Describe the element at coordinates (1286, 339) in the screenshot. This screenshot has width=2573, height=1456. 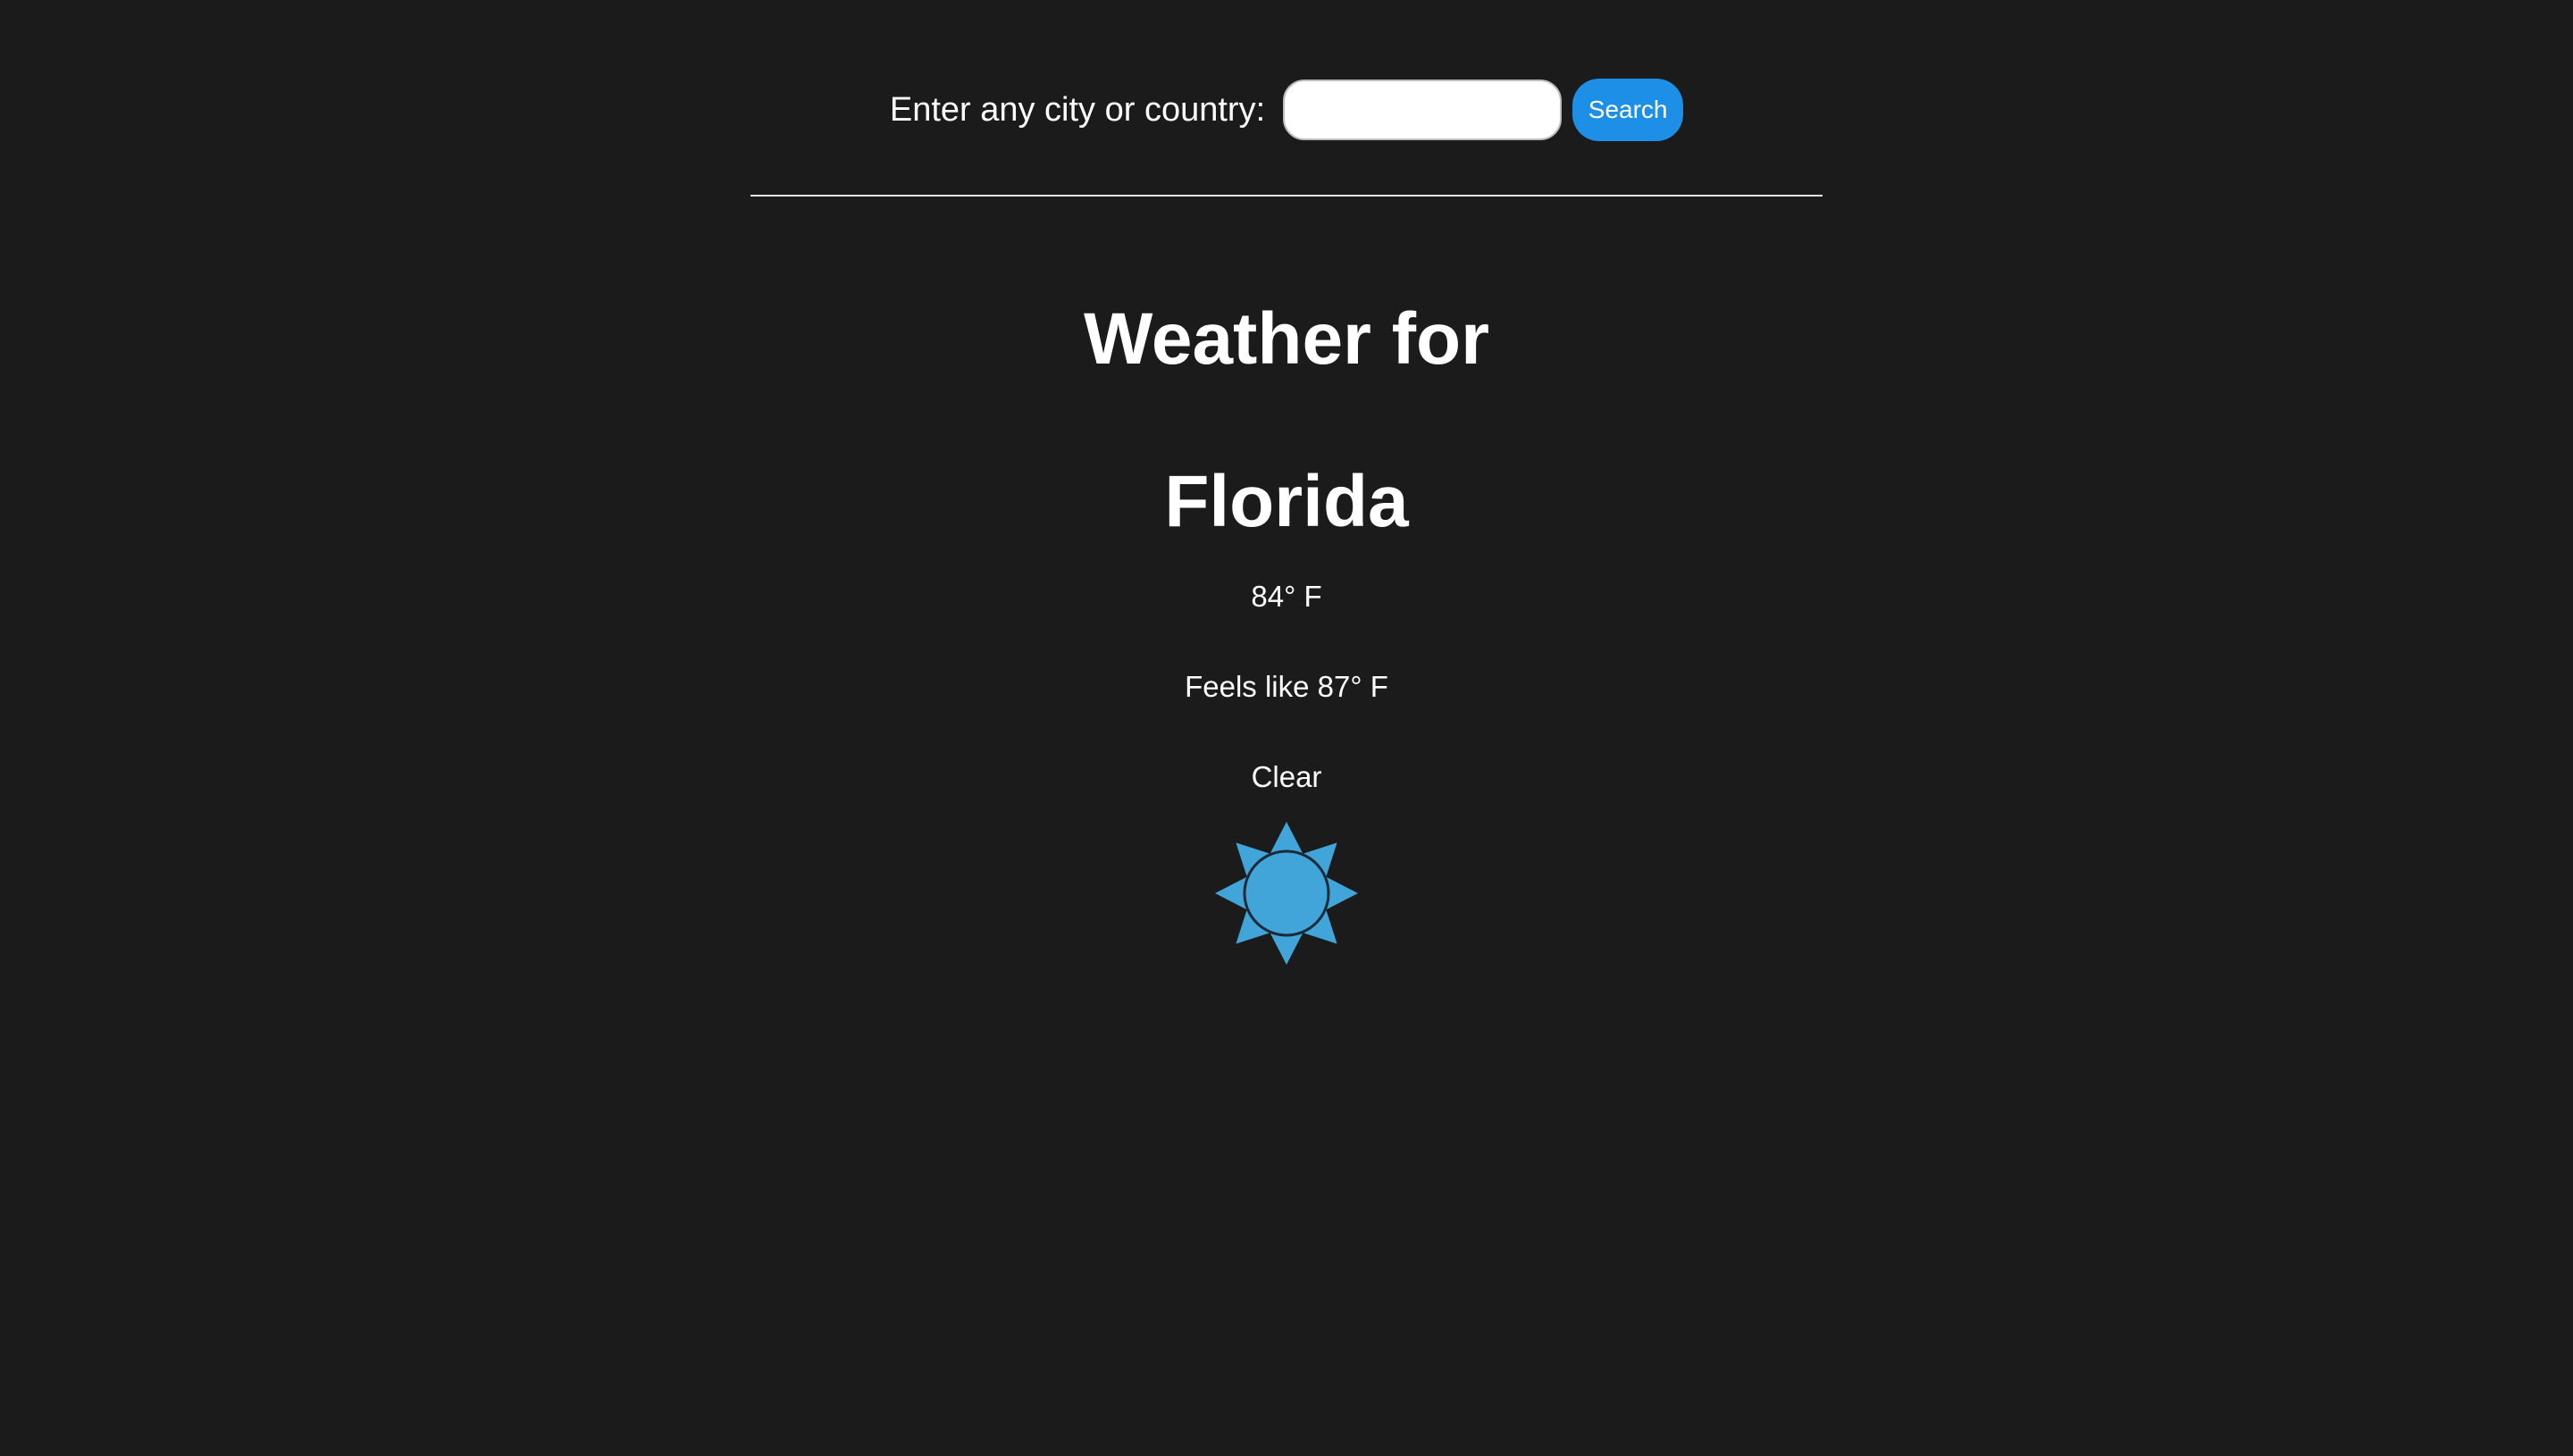
I see `page-title: Weather for` at that location.